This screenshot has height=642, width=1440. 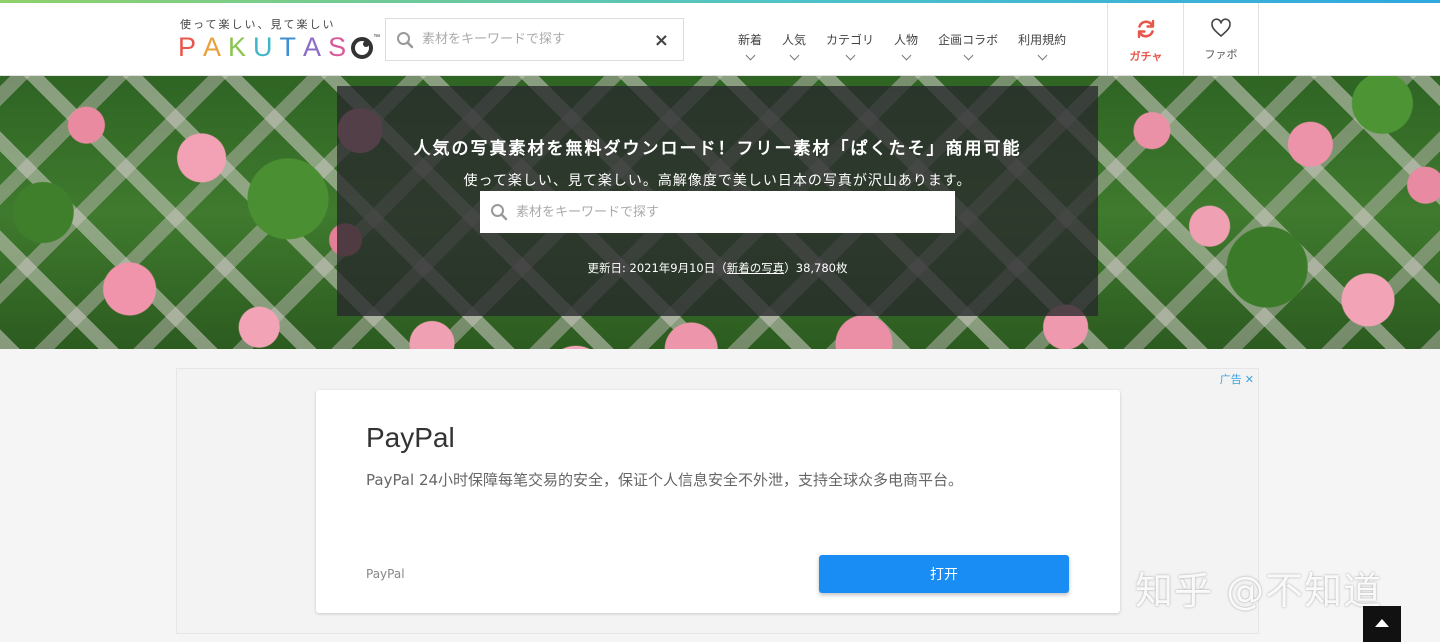 I want to click on ad-label: 广告 ✕, so click(x=1237, y=379).